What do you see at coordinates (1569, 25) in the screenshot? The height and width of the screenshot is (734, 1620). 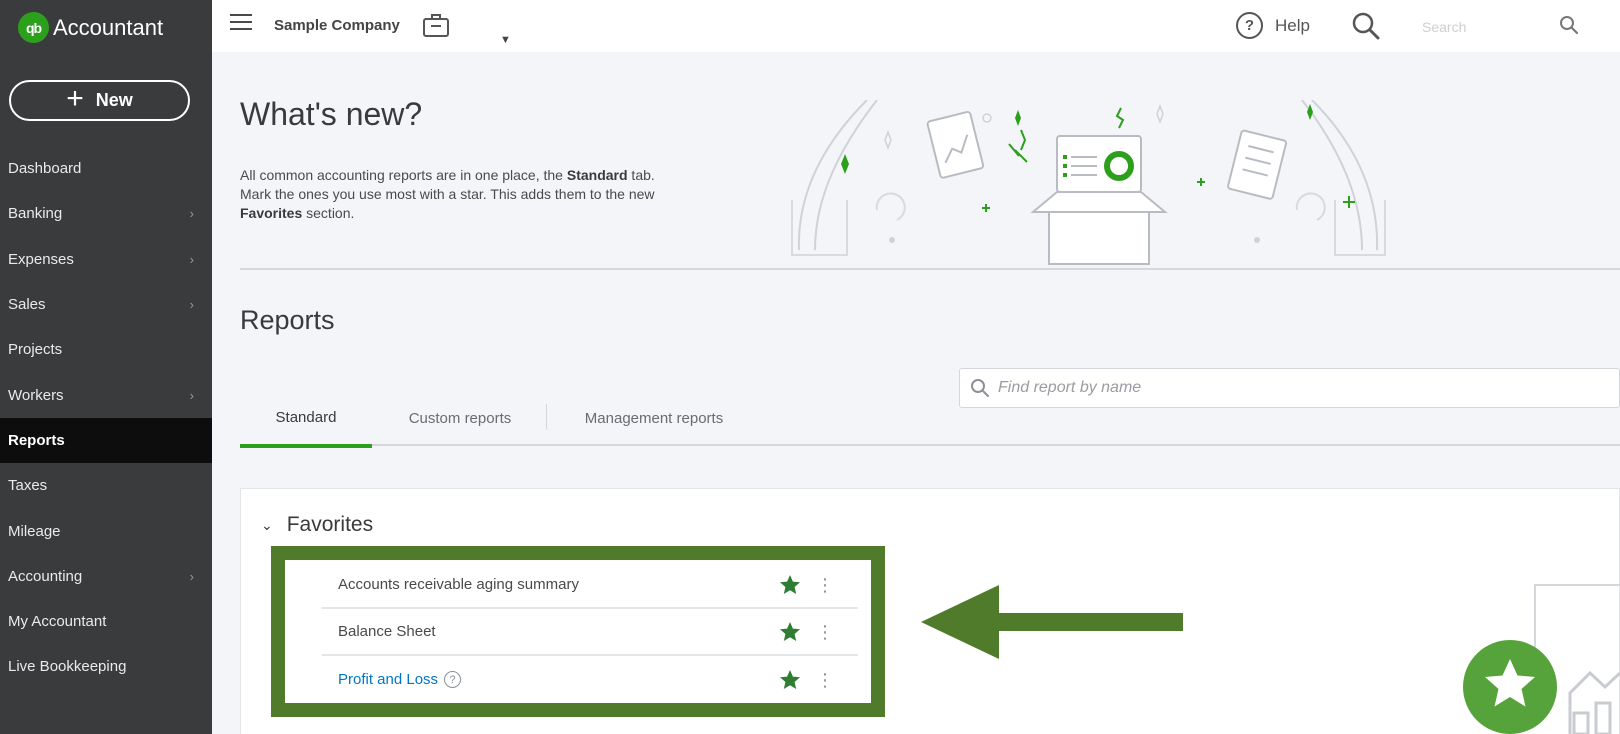 I see `search-submit-icon` at bounding box center [1569, 25].